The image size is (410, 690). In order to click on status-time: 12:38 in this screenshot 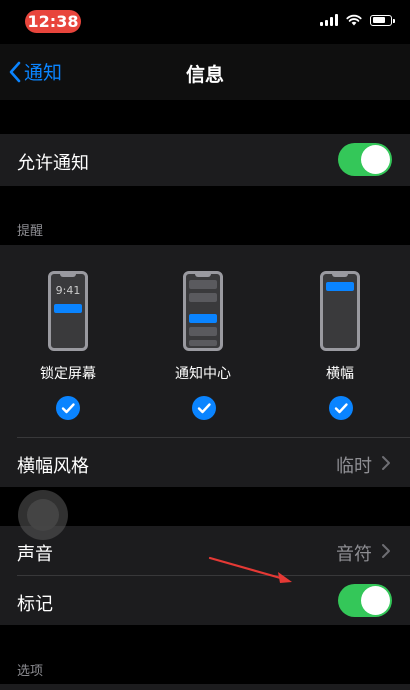, I will do `click(53, 21)`.